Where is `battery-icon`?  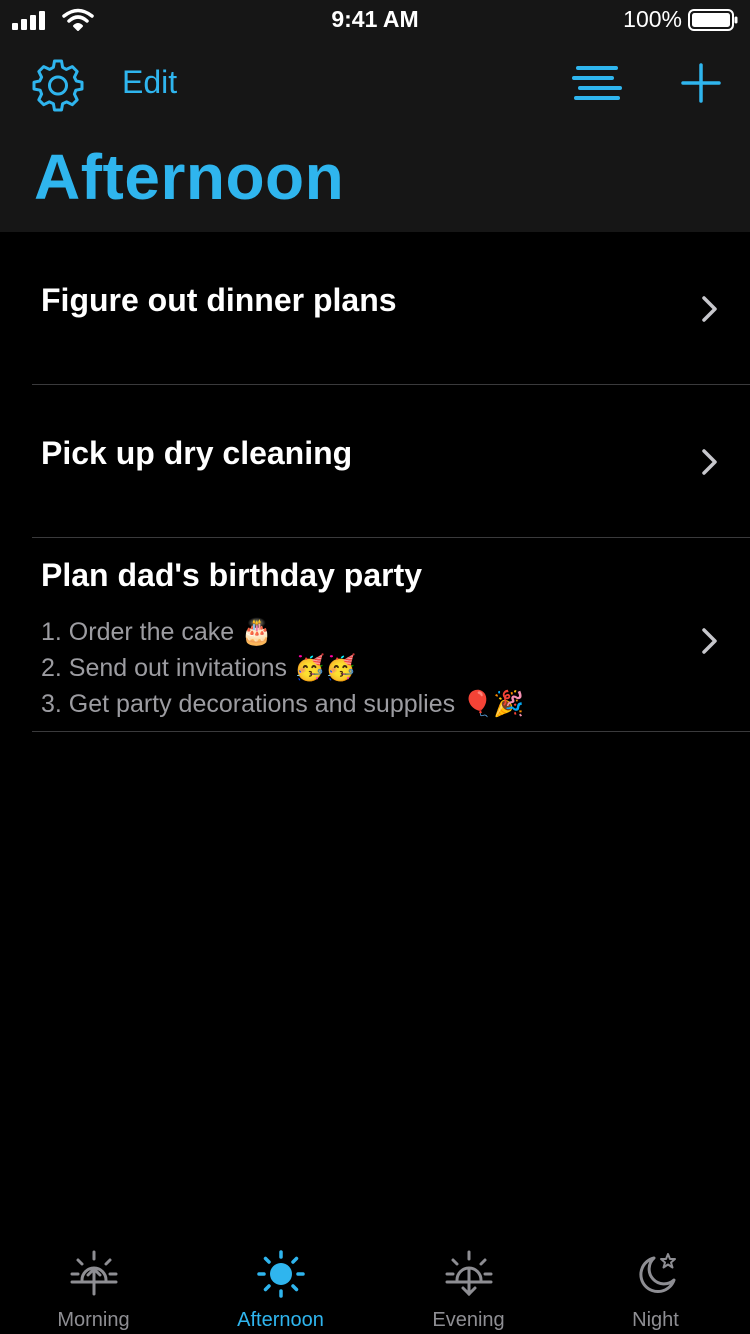 battery-icon is located at coordinates (713, 20).